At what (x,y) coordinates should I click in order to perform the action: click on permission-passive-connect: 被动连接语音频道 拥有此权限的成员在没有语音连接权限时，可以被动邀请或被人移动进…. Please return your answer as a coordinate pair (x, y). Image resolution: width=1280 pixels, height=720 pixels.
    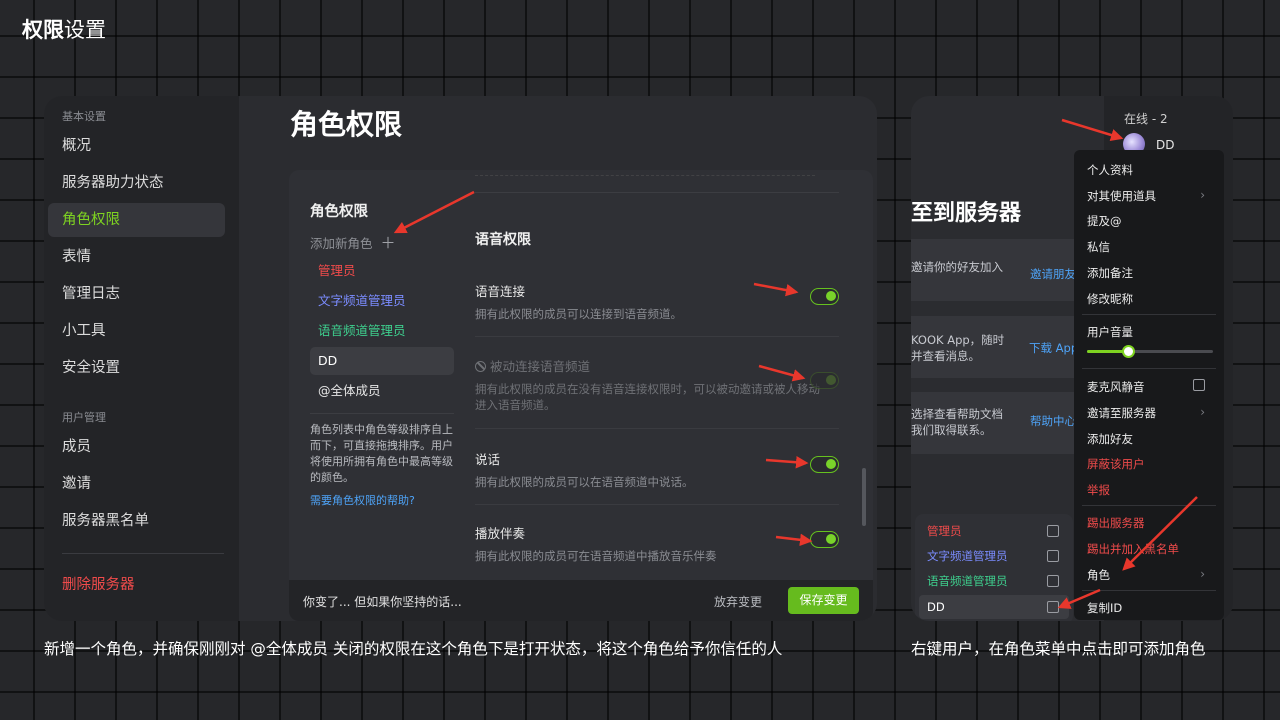
    Looking at the image, I should click on (660, 384).